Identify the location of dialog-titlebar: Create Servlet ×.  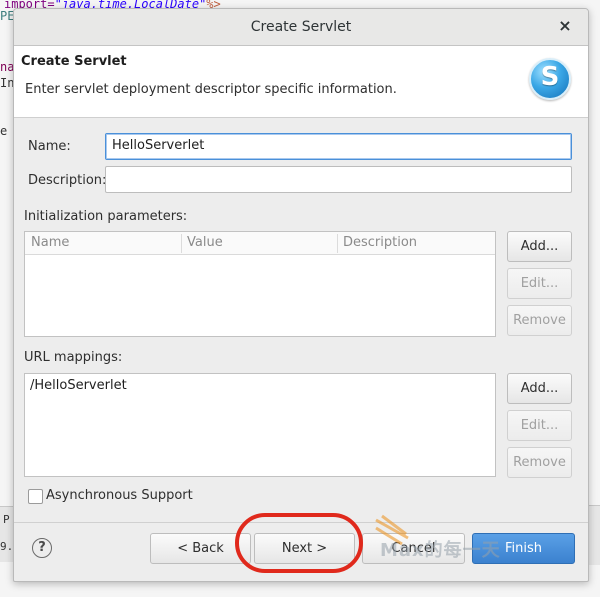
(301, 27).